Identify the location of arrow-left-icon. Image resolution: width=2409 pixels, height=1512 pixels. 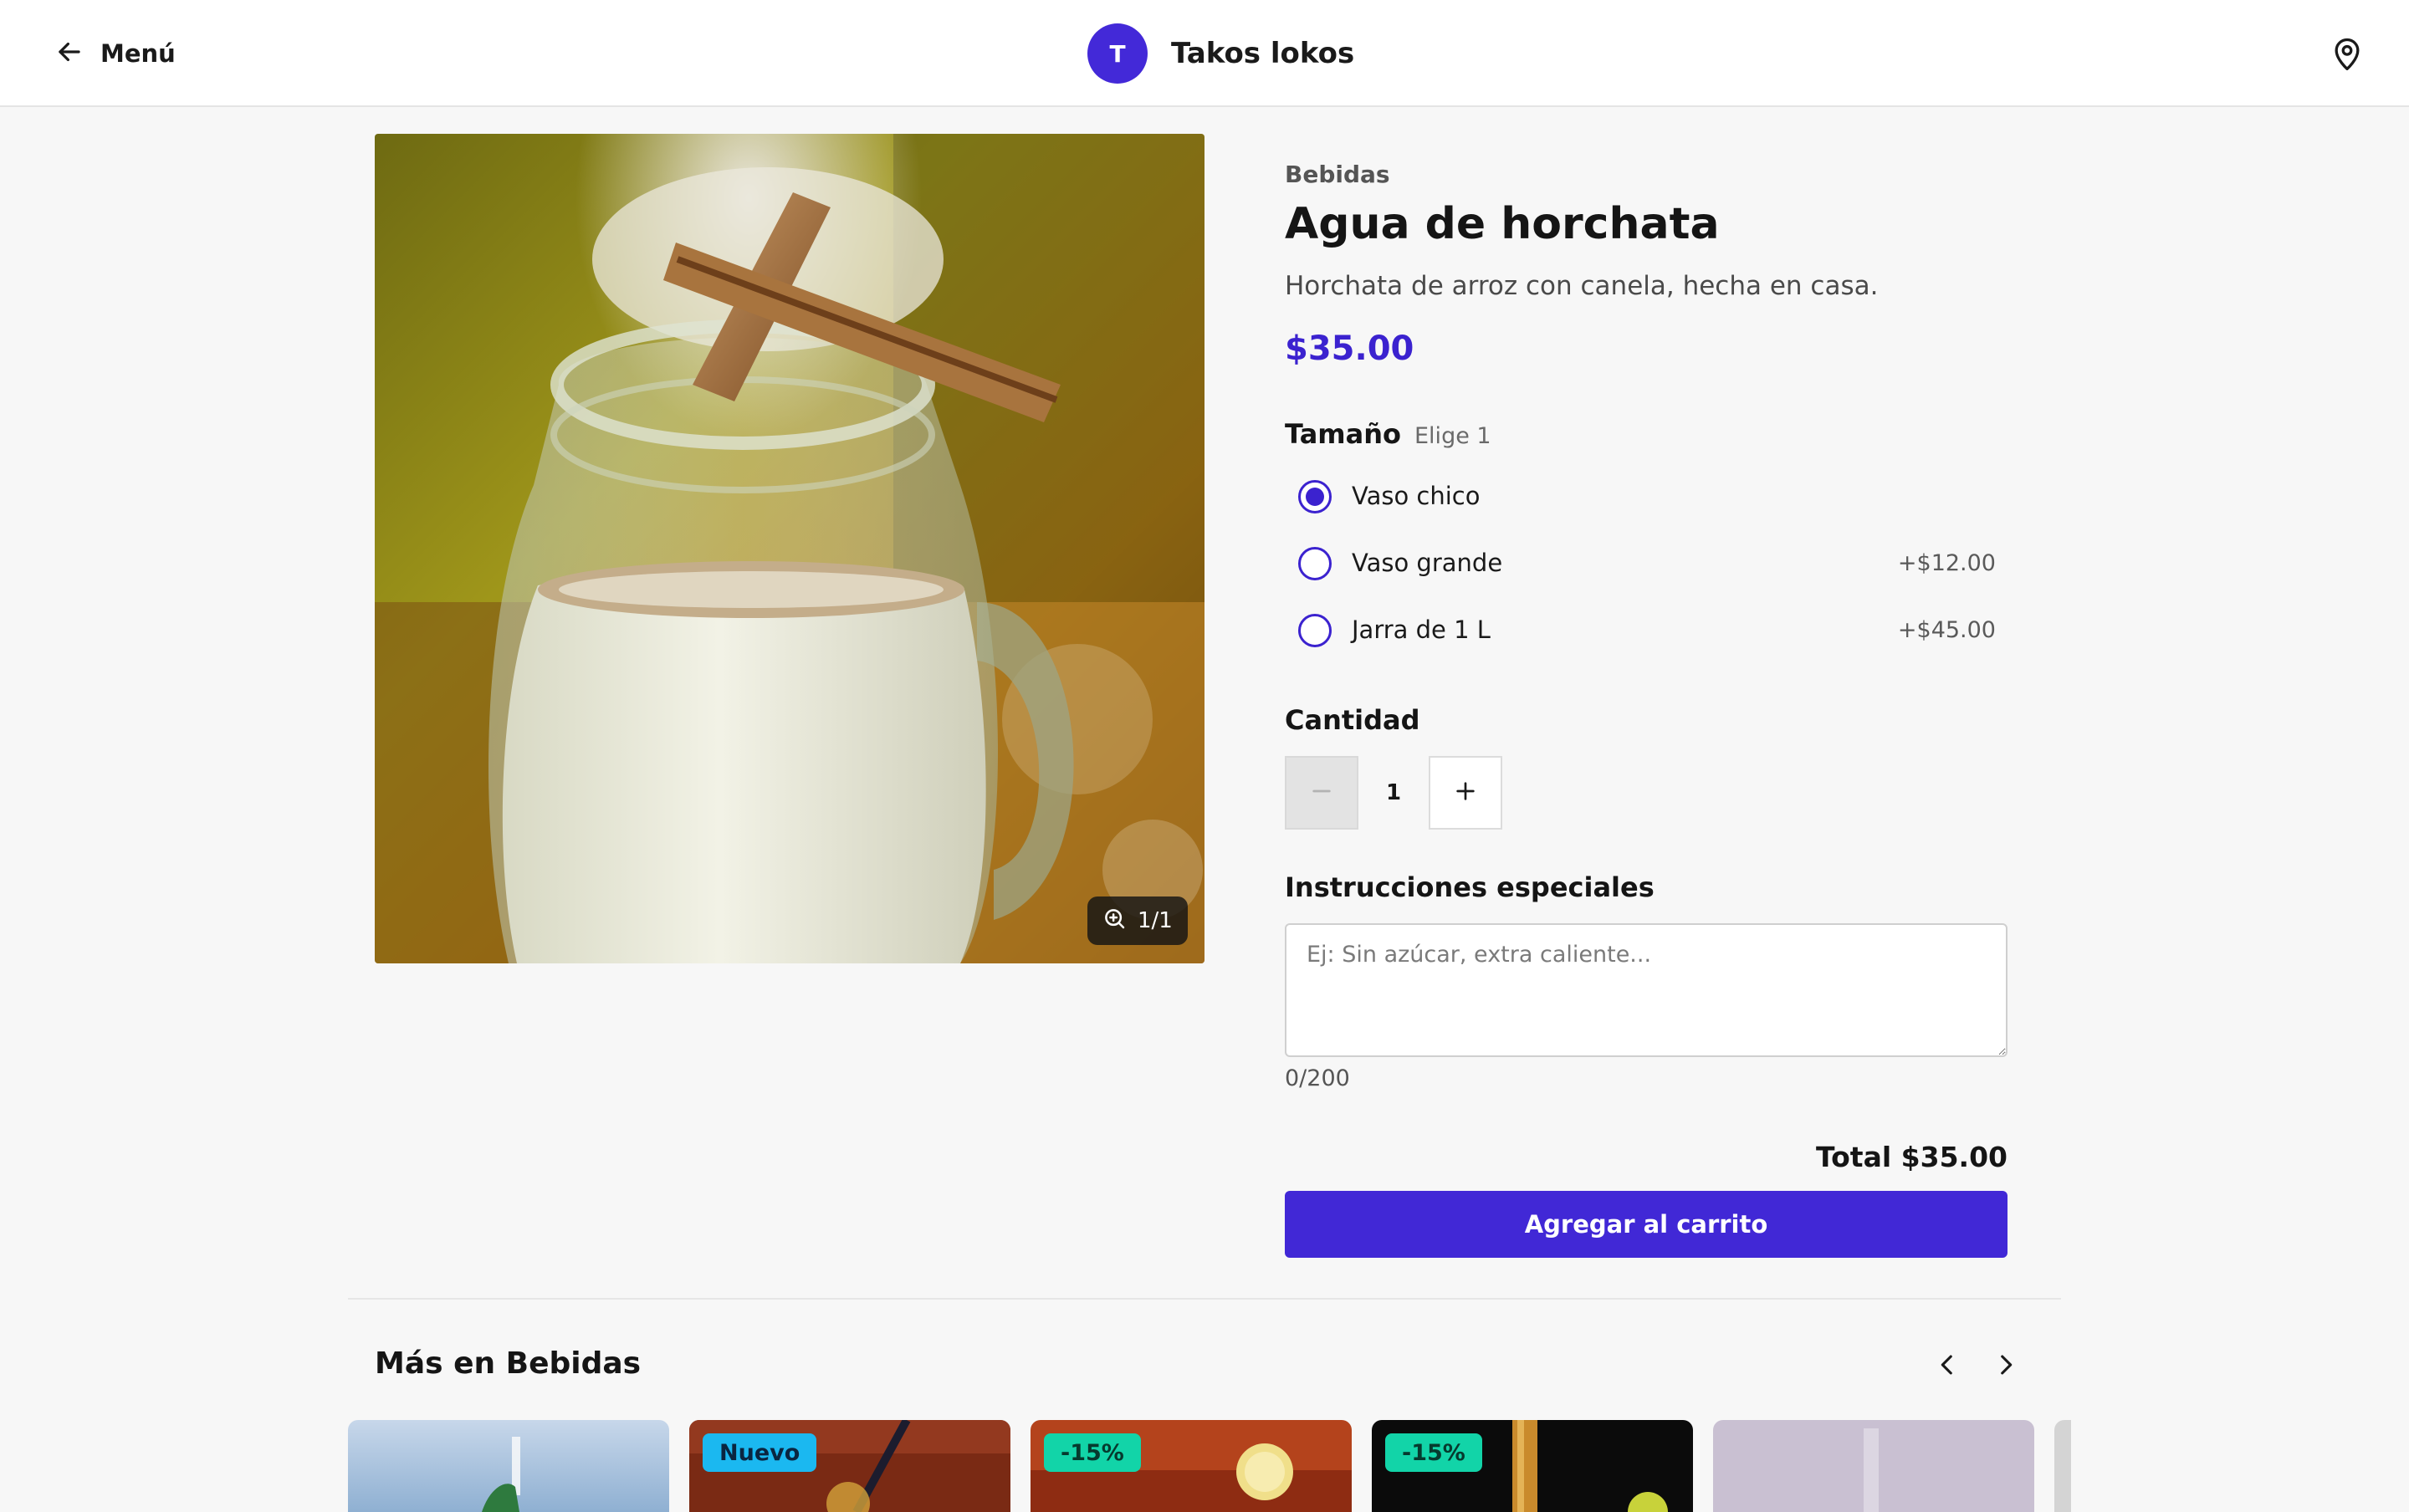
(69, 53).